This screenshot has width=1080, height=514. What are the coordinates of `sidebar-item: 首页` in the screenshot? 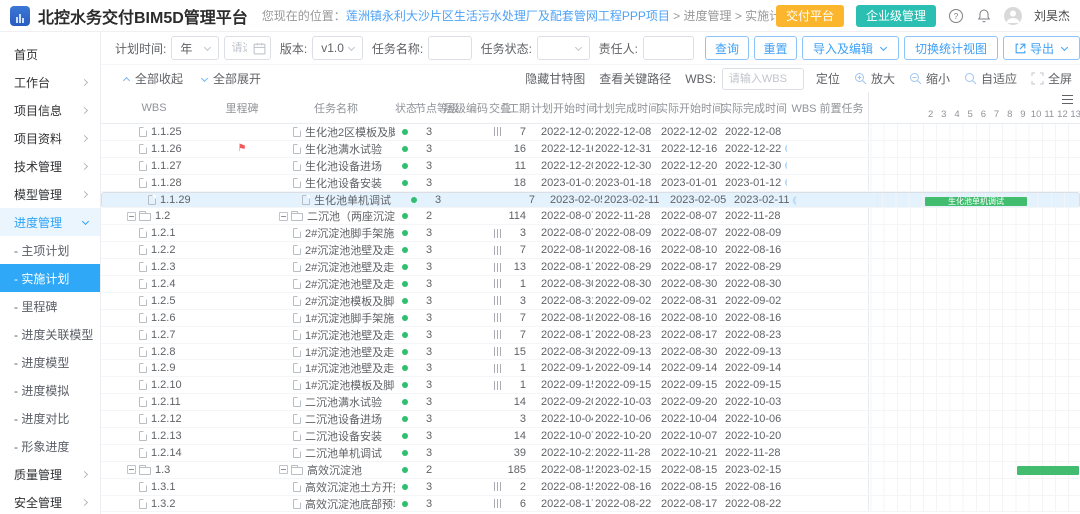 It's located at (50, 54).